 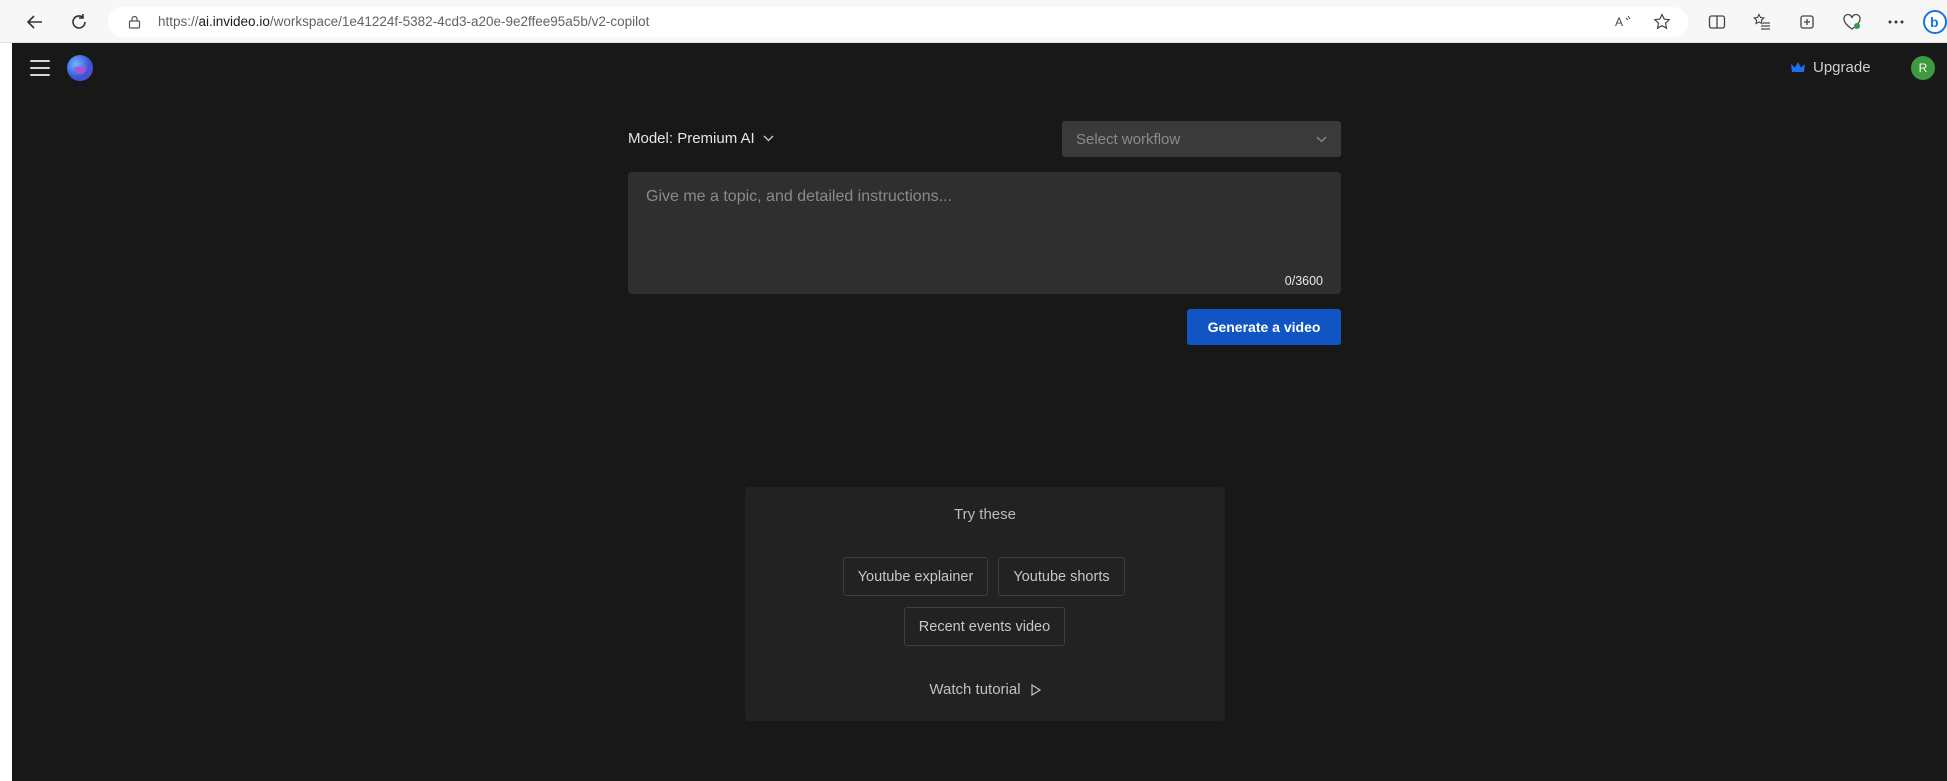 What do you see at coordinates (1762, 22) in the screenshot?
I see `favorites-list-icon` at bounding box center [1762, 22].